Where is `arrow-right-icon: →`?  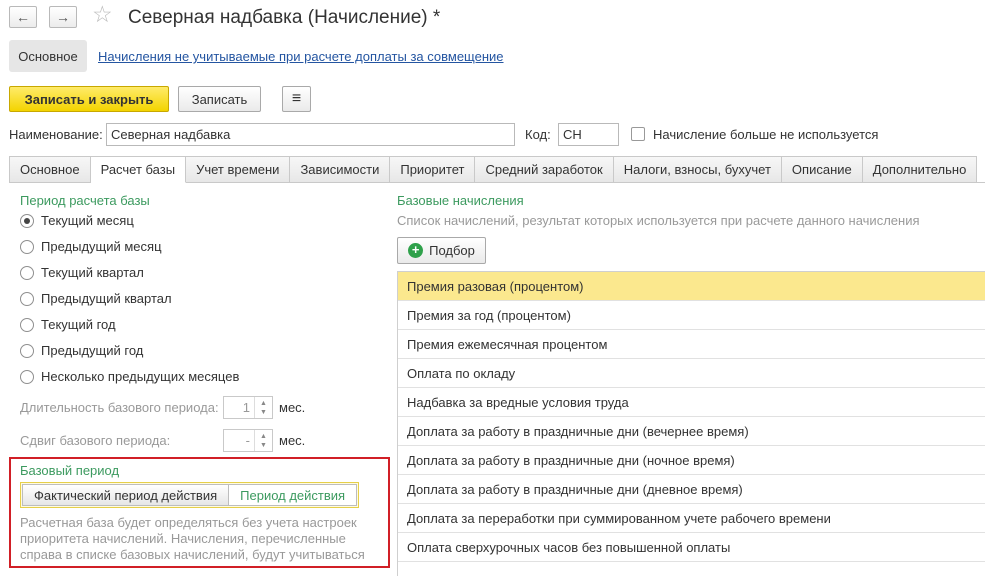 arrow-right-icon: → is located at coordinates (63, 17).